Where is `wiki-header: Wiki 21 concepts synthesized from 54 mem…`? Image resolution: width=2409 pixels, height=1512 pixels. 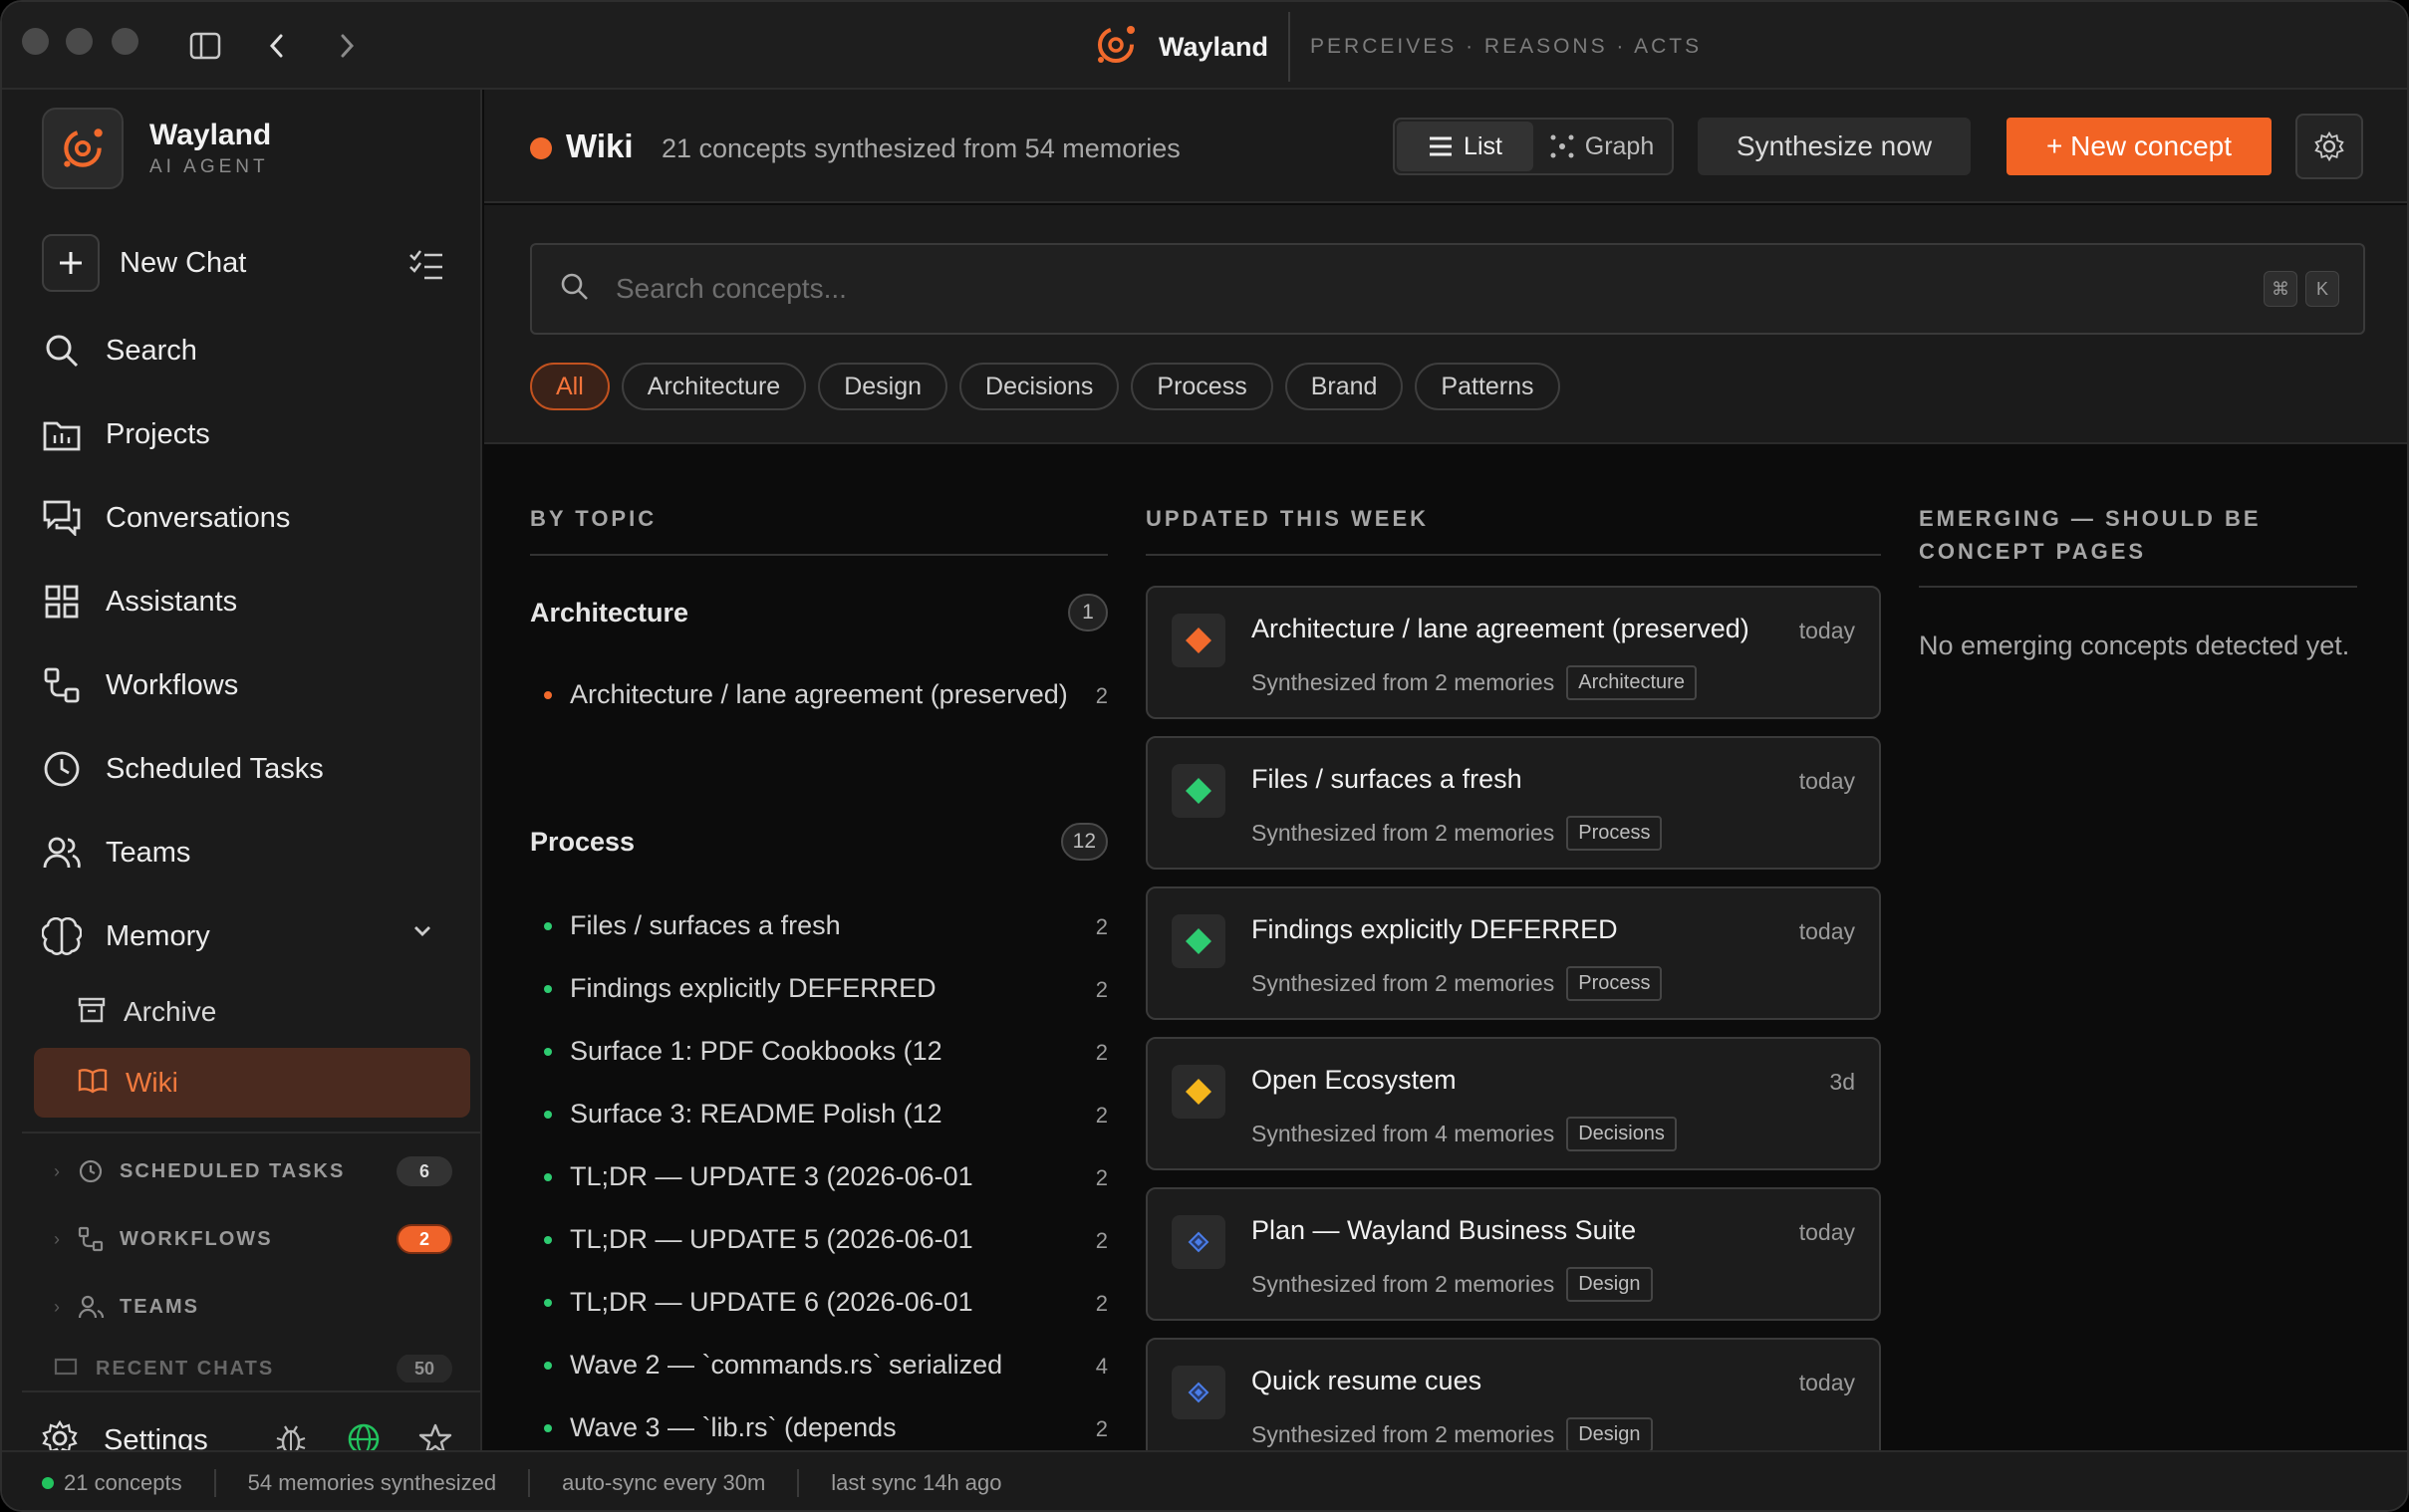 wiki-header: Wiki 21 concepts synthesized from 54 mem… is located at coordinates (1446, 146).